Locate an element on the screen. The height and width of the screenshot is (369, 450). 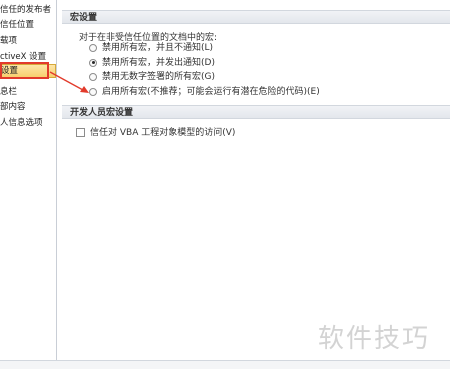
radio-disable-with-notify: 禁用所有宏，并发出通知(D) is located at coordinates (152, 63).